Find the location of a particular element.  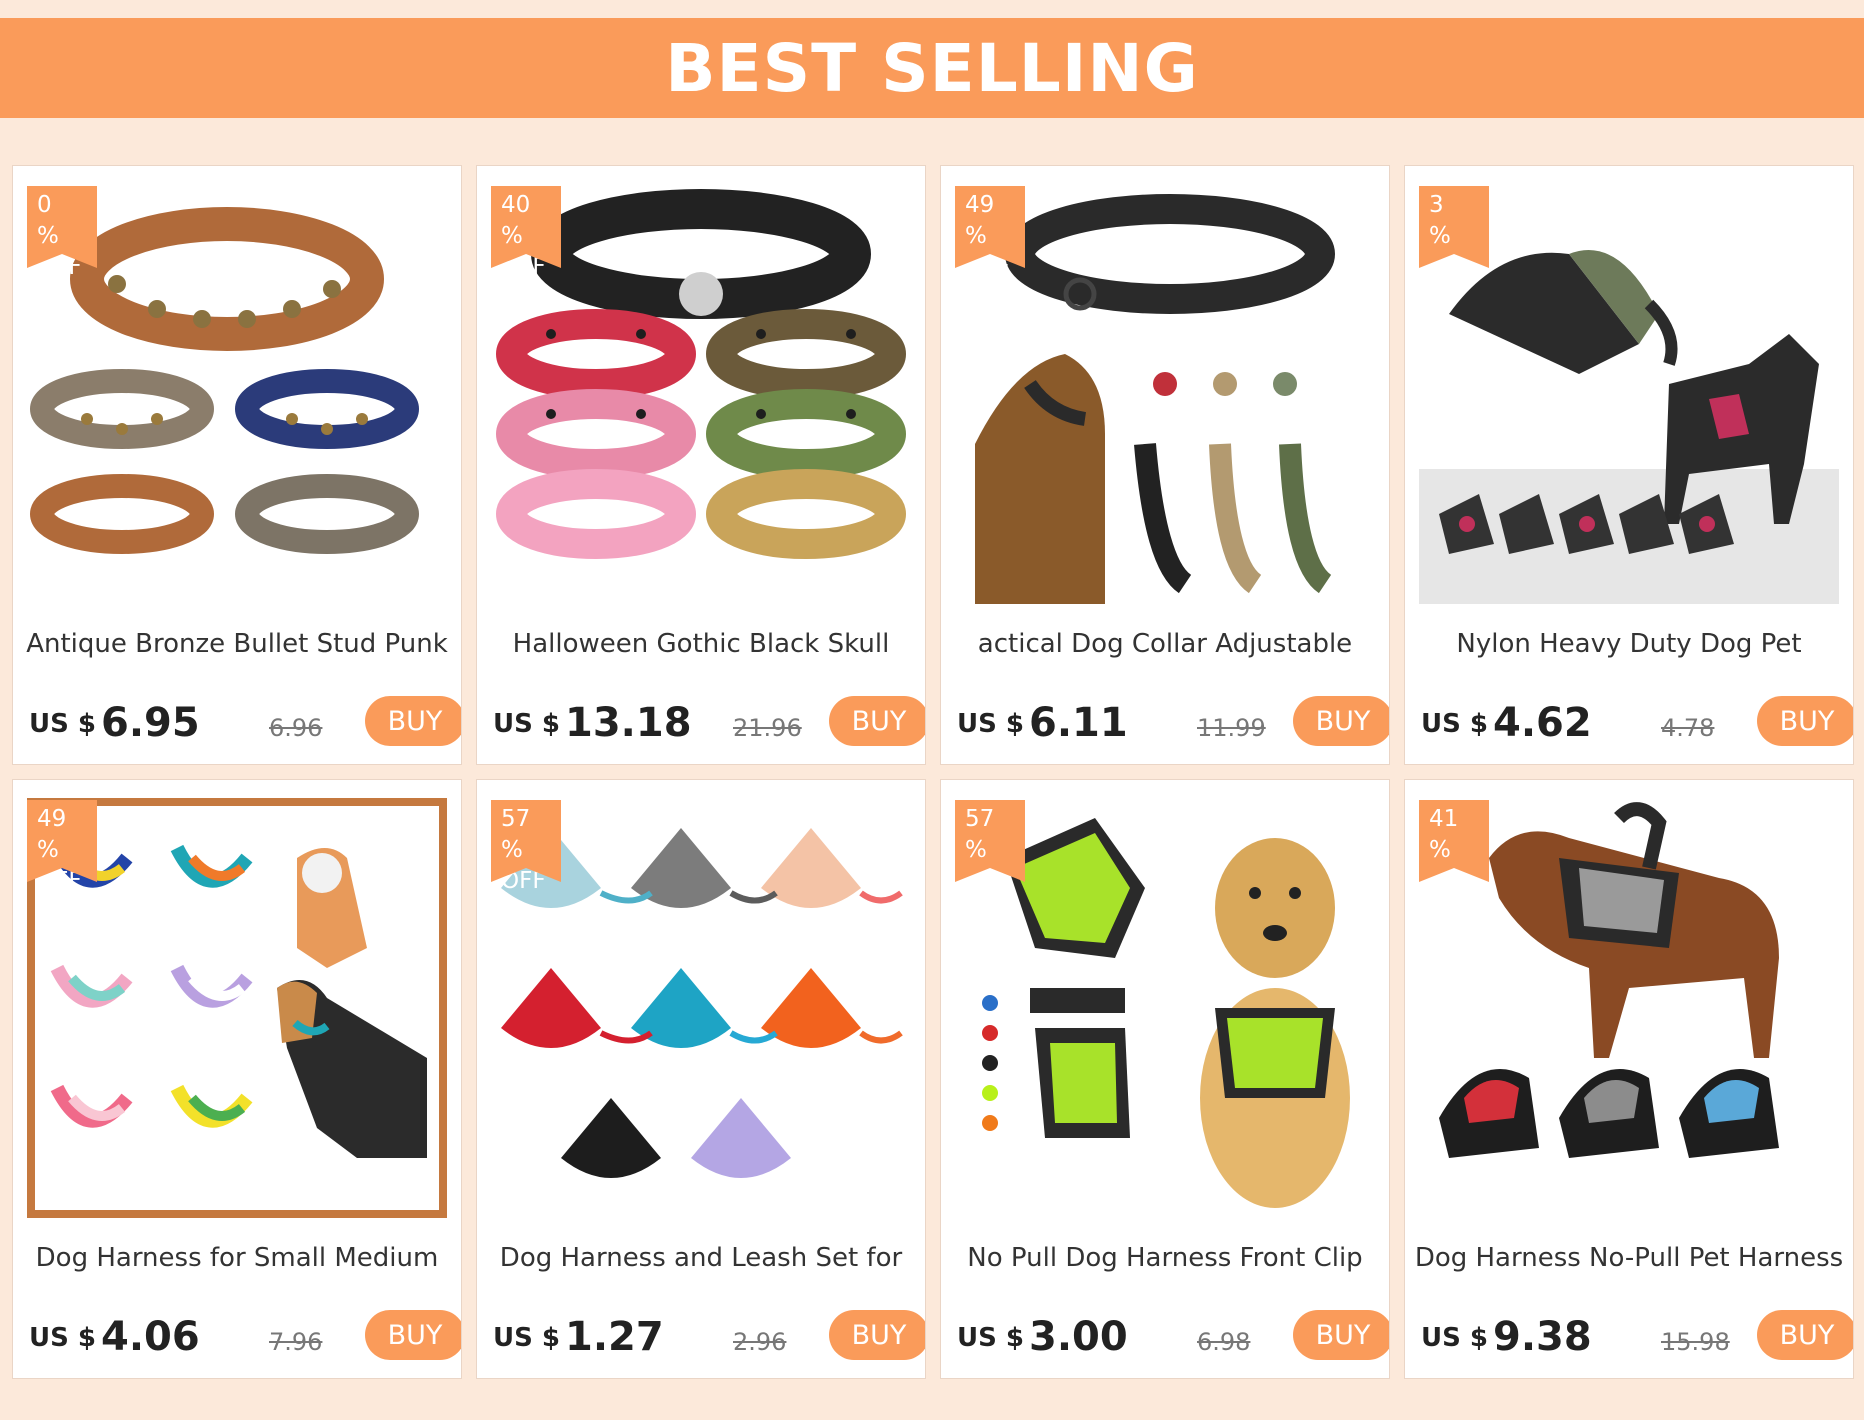

discount-percent: 40 is located at coordinates (516, 205).